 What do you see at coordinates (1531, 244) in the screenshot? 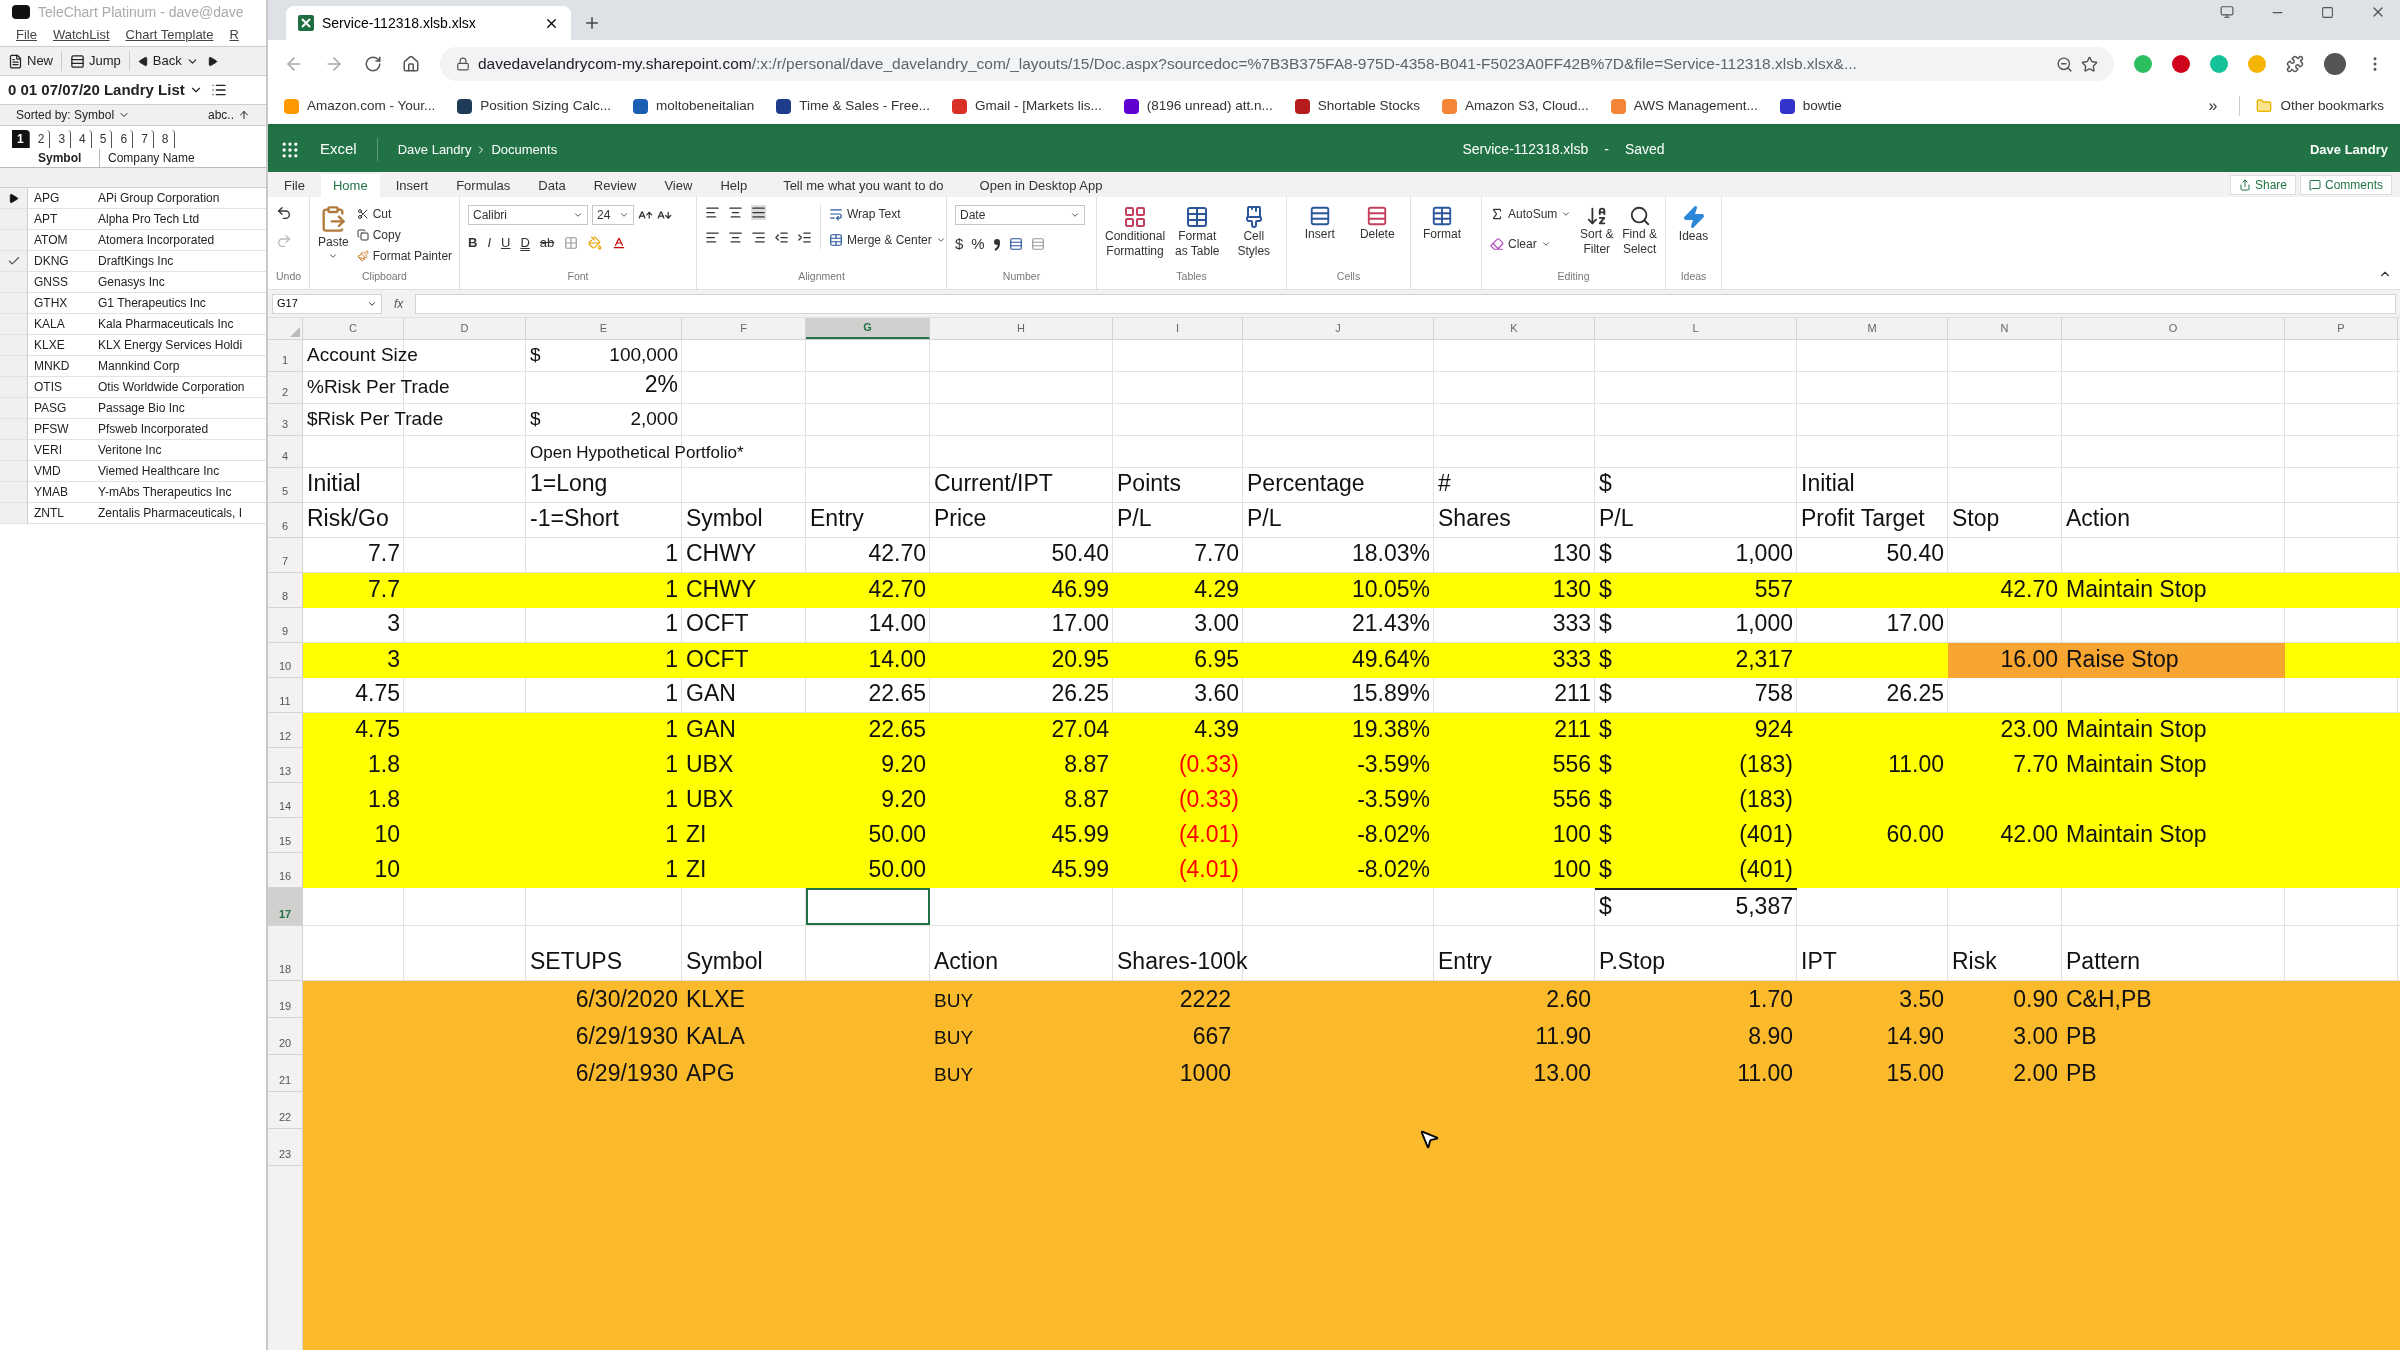
I see `clear-button: Clear` at bounding box center [1531, 244].